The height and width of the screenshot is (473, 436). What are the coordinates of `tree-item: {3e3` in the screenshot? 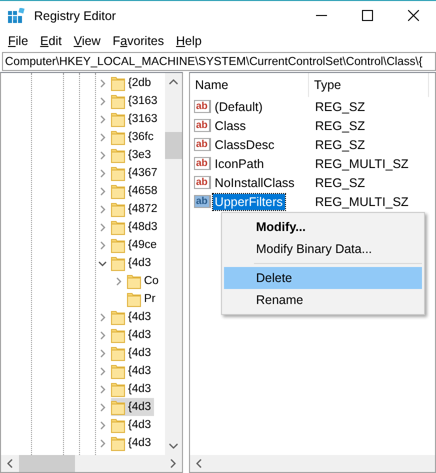 It's located at (132, 155).